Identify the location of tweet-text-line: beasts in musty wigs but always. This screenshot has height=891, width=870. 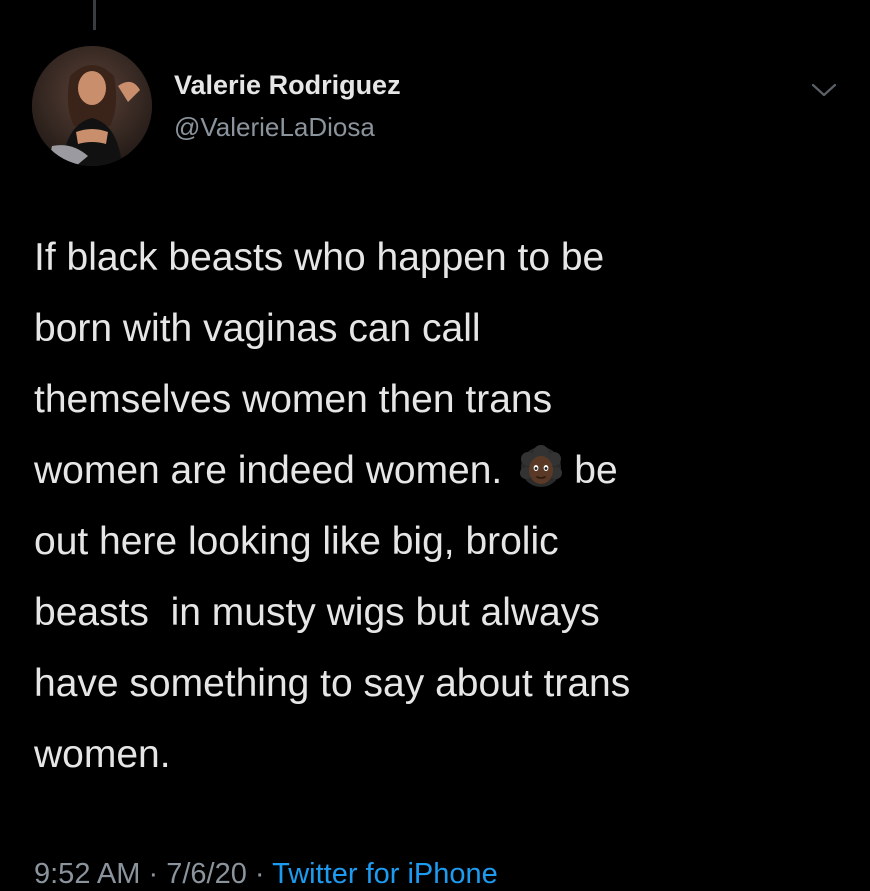
(317, 612).